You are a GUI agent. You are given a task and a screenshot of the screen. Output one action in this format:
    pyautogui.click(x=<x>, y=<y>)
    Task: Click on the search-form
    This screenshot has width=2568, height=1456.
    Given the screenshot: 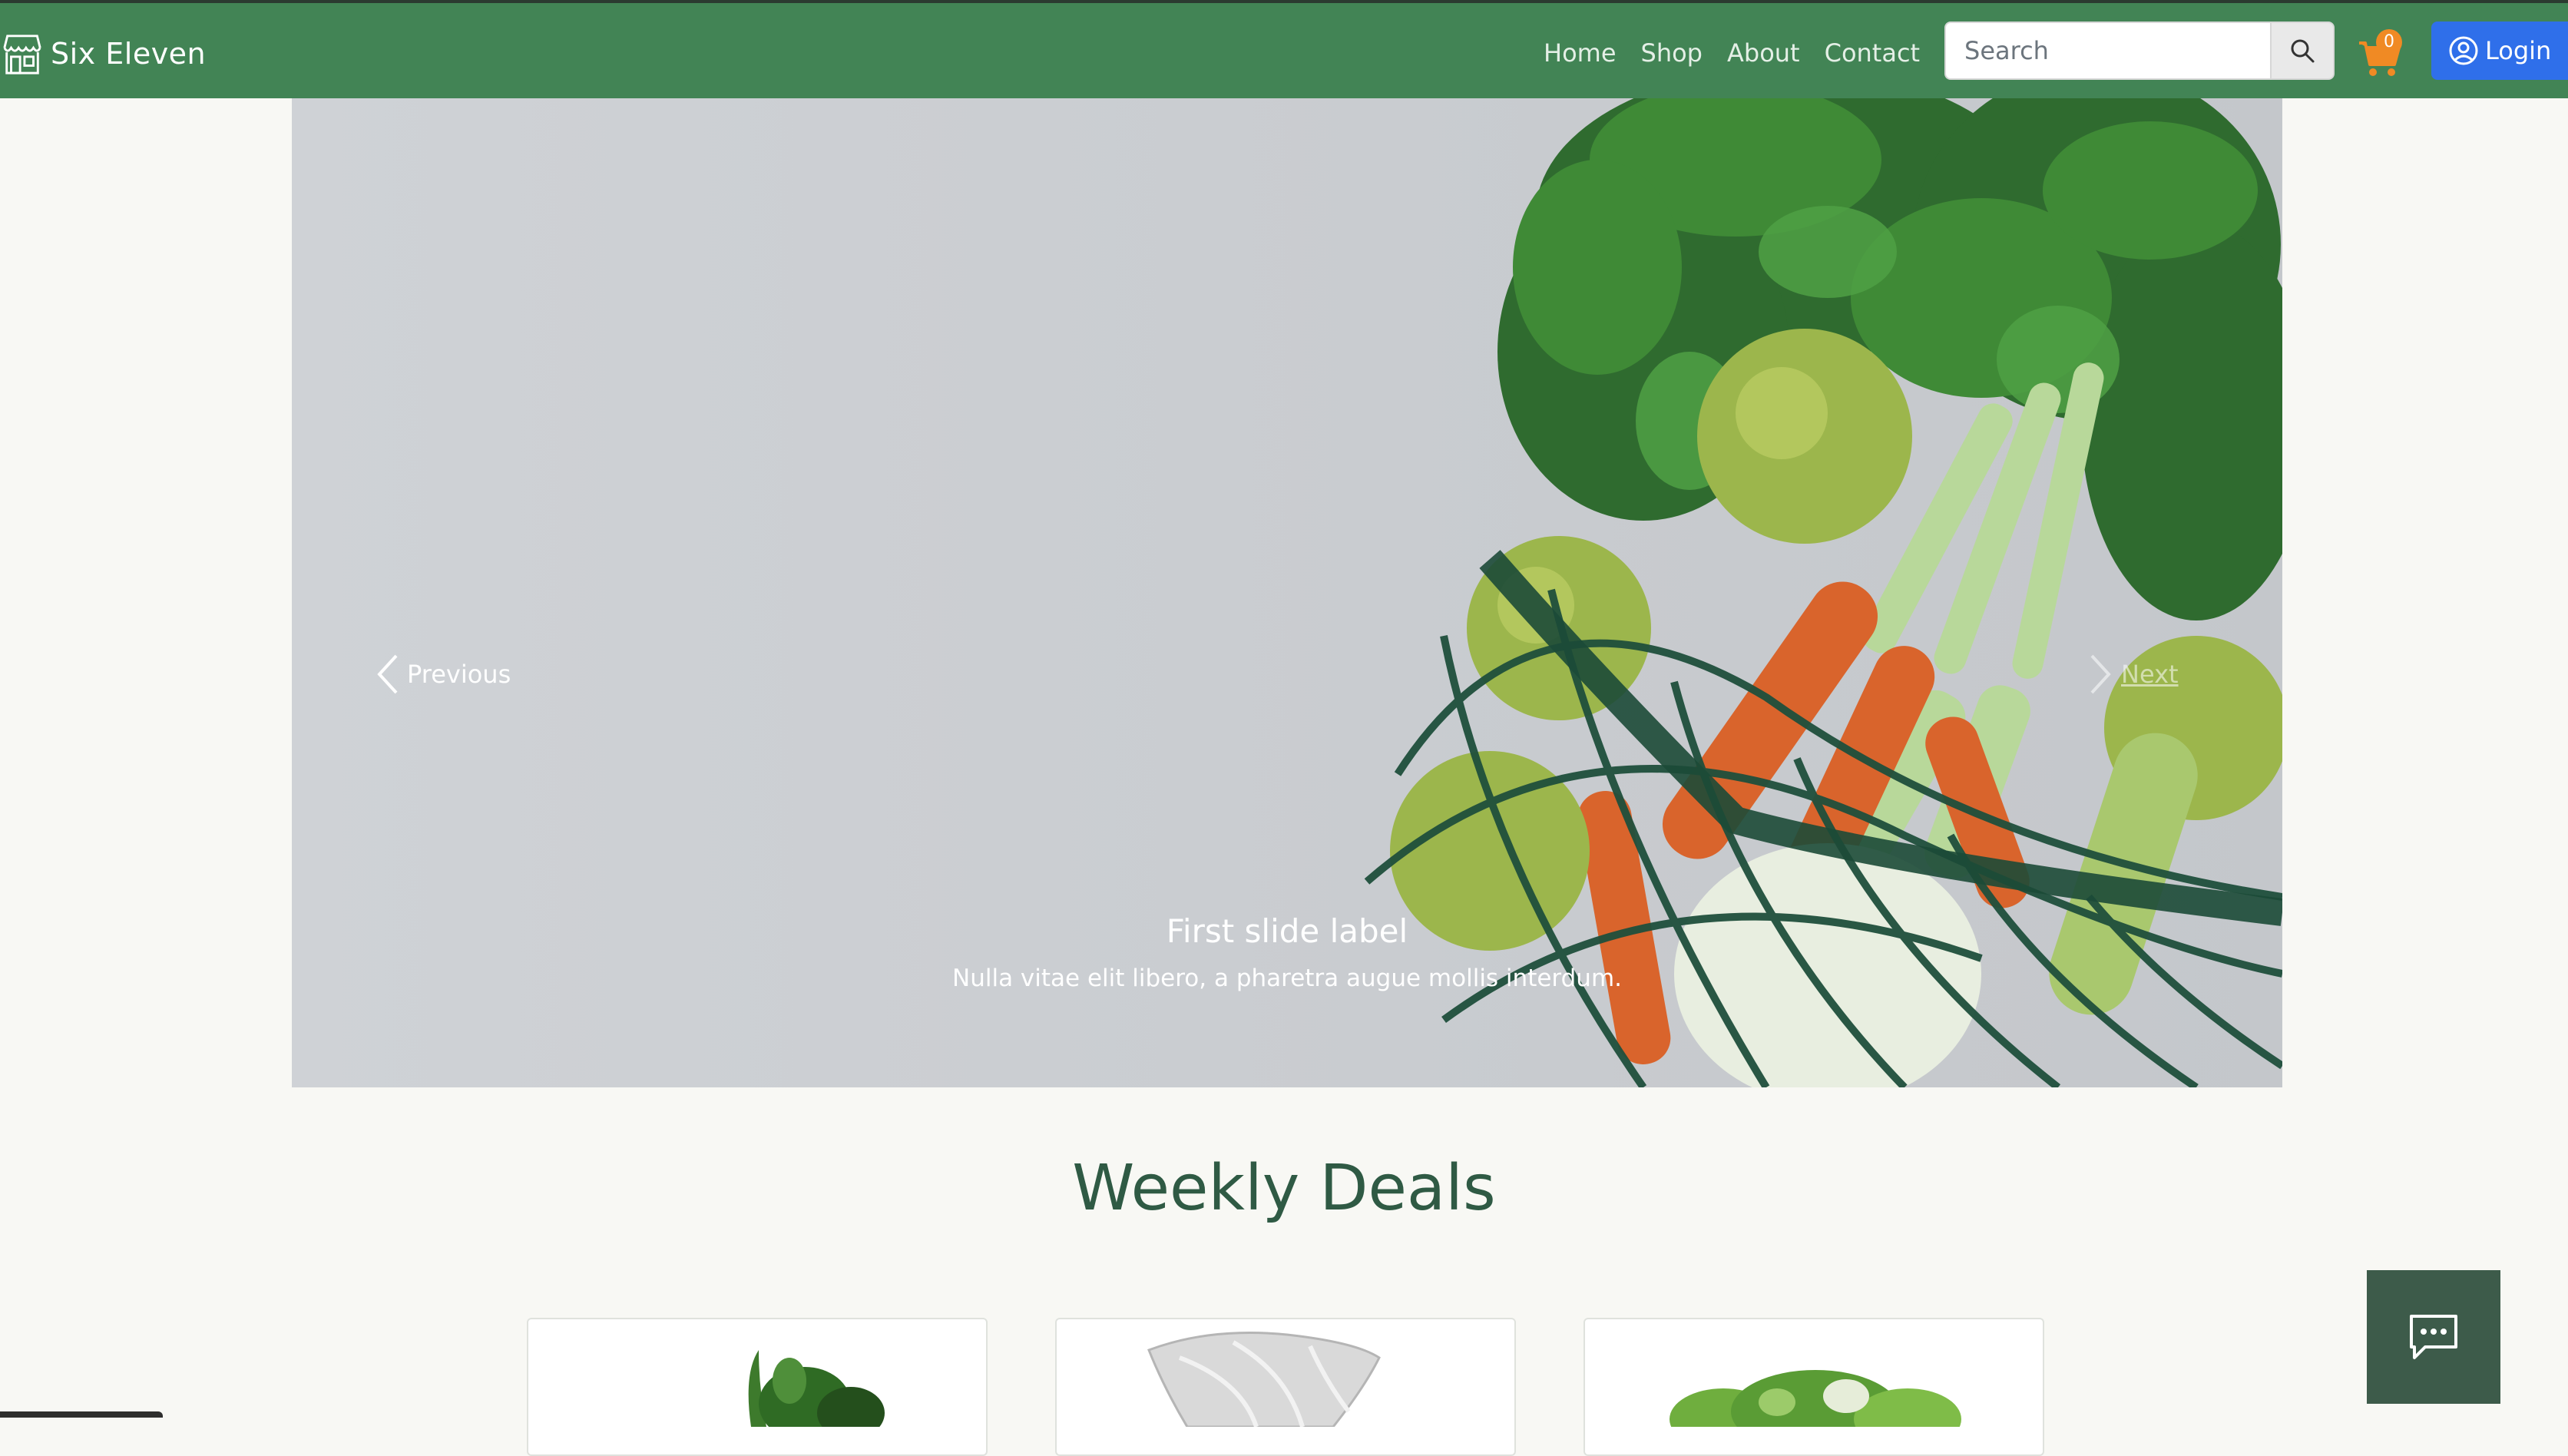 What is the action you would take?
    pyautogui.click(x=2139, y=51)
    